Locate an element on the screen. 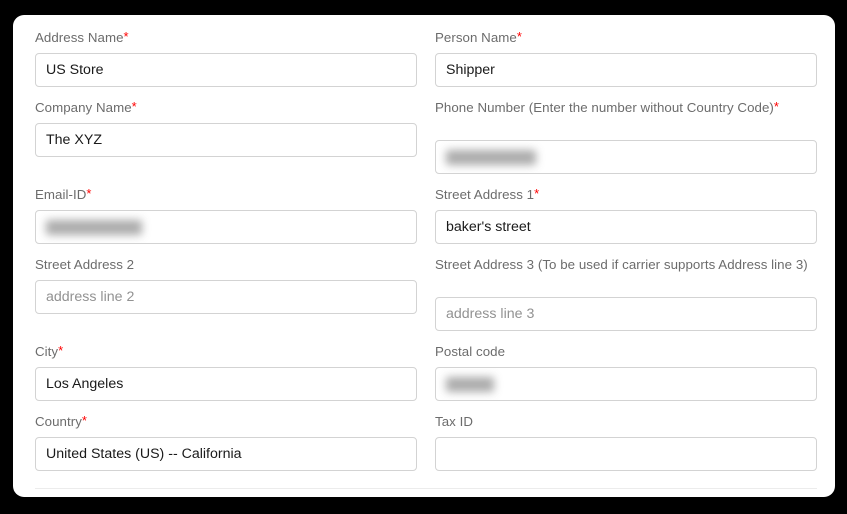 This screenshot has width=847, height=514. field-email-id: Email-ID* is located at coordinates (226, 215).